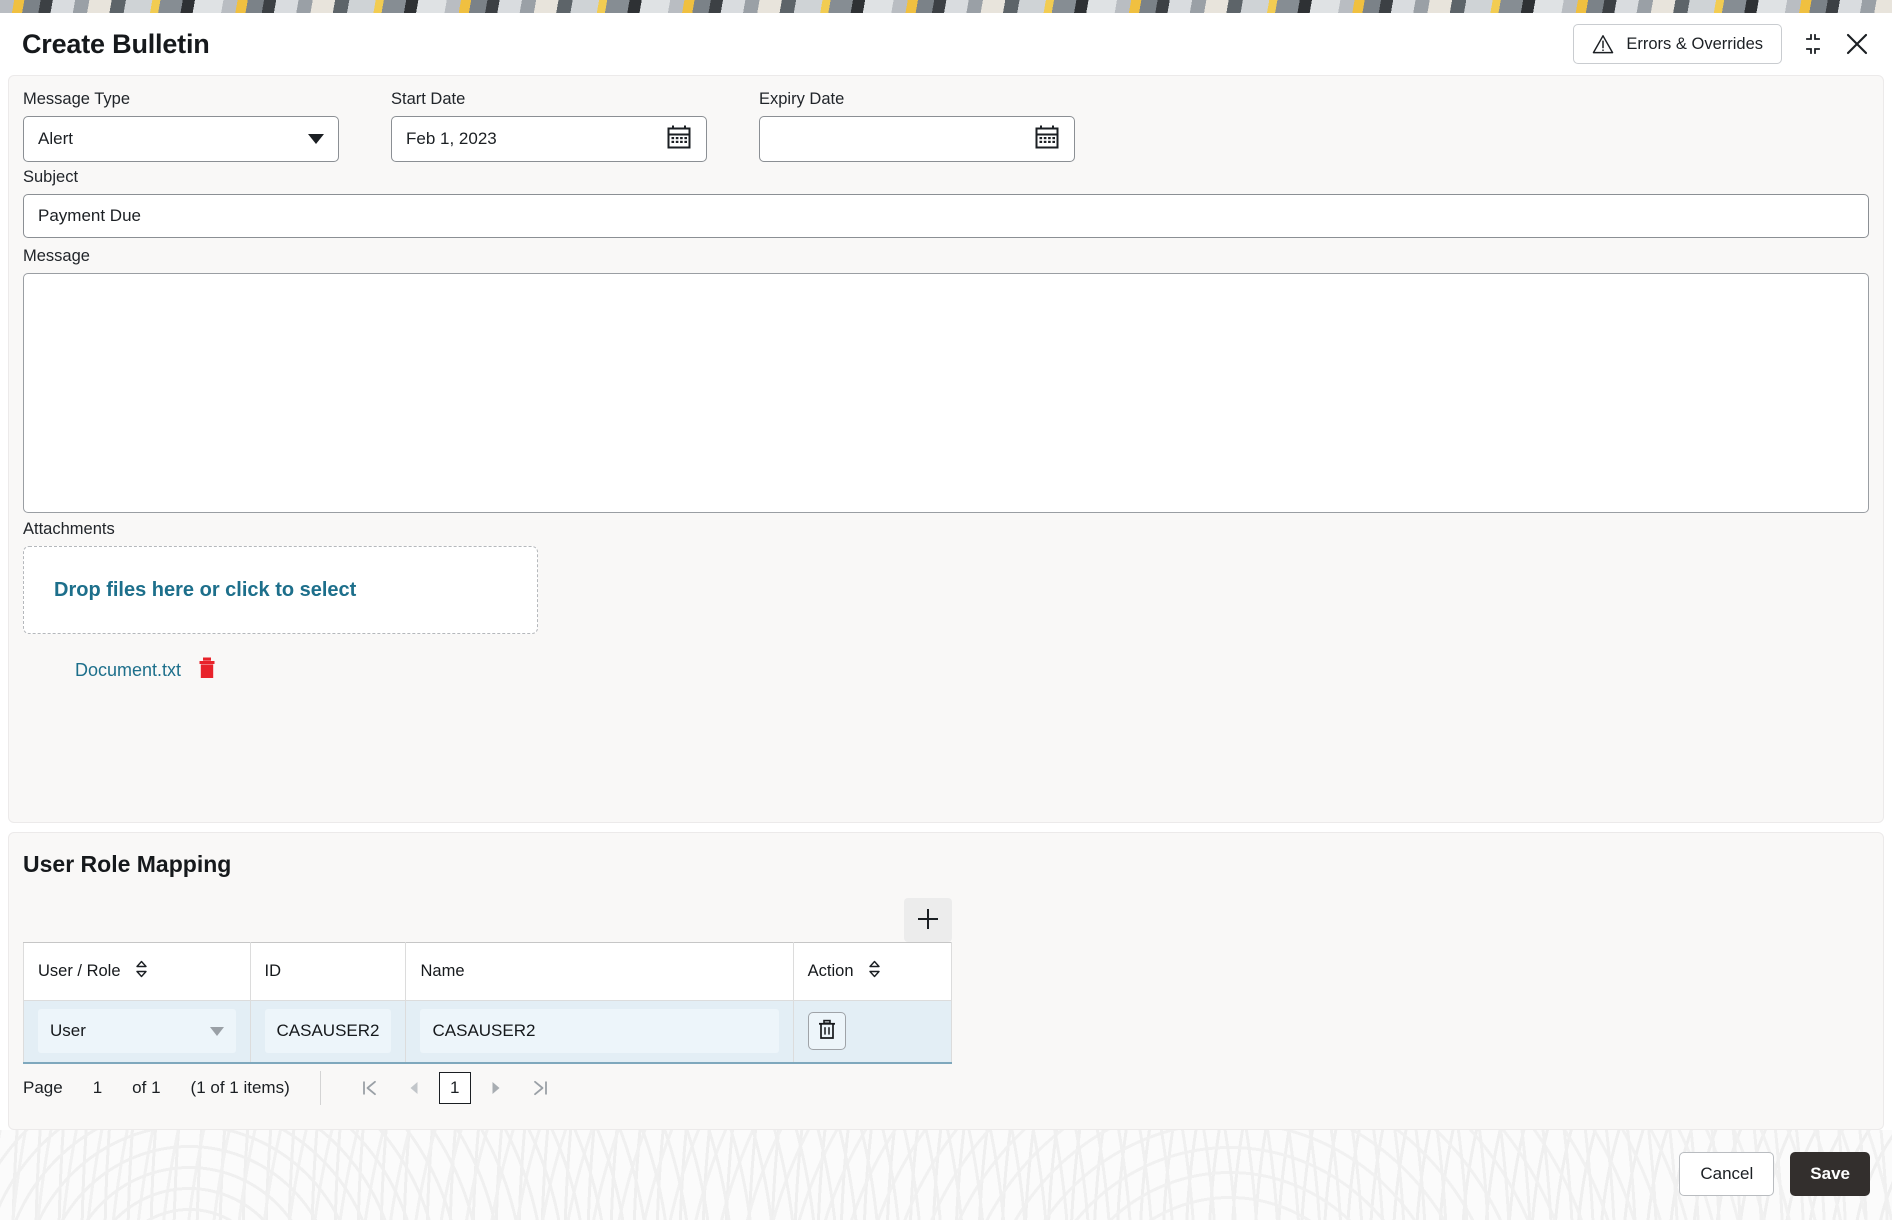 This screenshot has height=1220, width=1892. I want to click on current-page-number: 1, so click(454, 1088).